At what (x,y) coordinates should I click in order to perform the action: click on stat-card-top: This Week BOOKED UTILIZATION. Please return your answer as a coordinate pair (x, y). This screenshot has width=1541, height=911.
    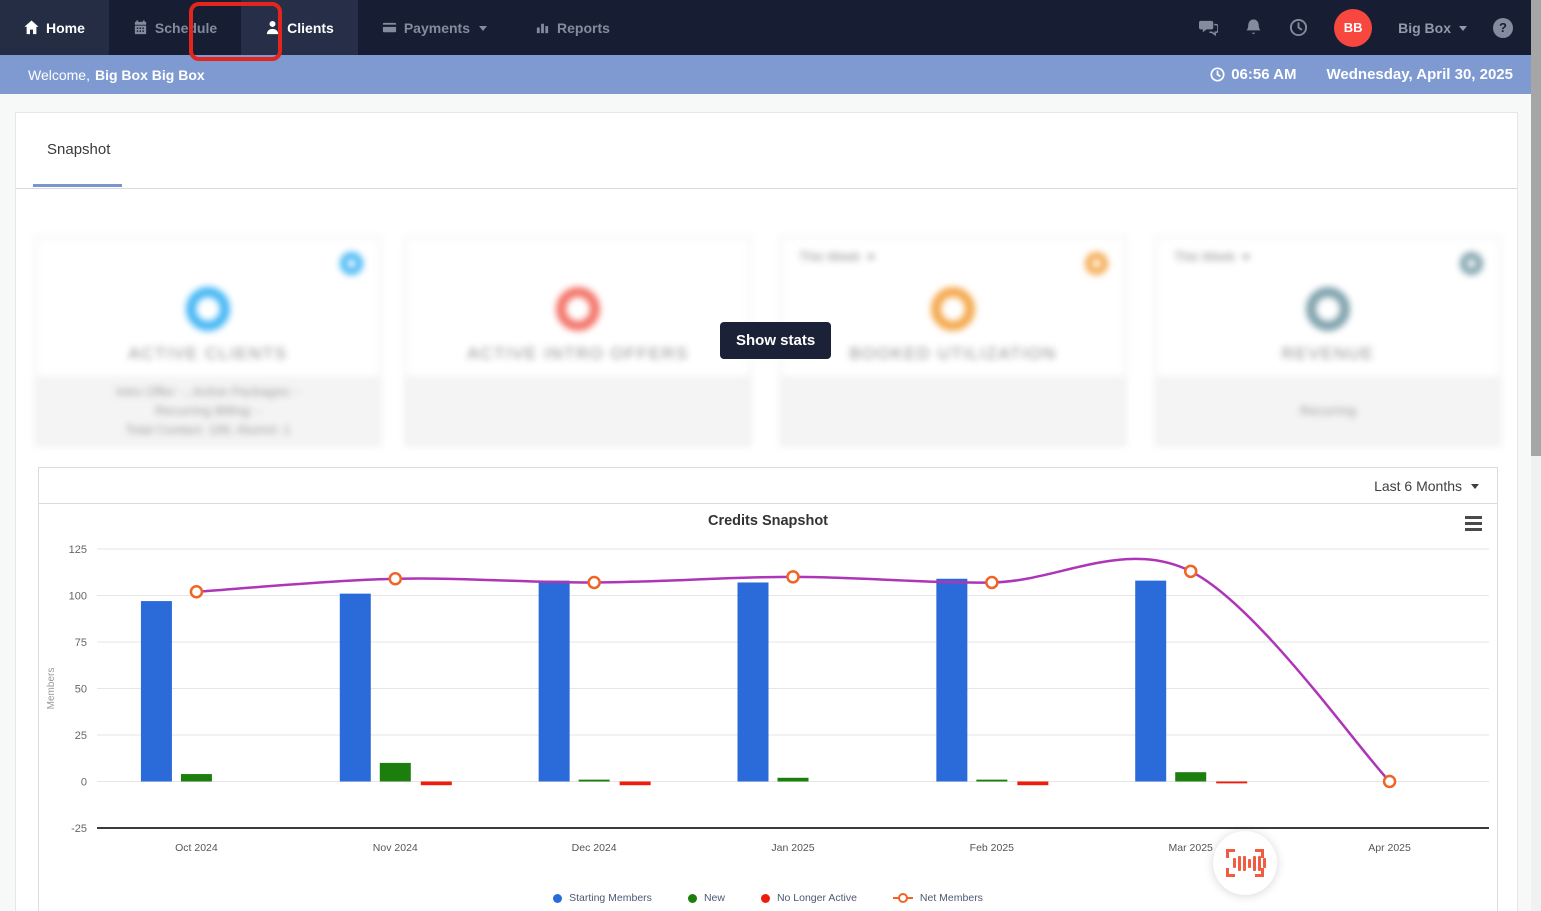
    Looking at the image, I should click on (953, 306).